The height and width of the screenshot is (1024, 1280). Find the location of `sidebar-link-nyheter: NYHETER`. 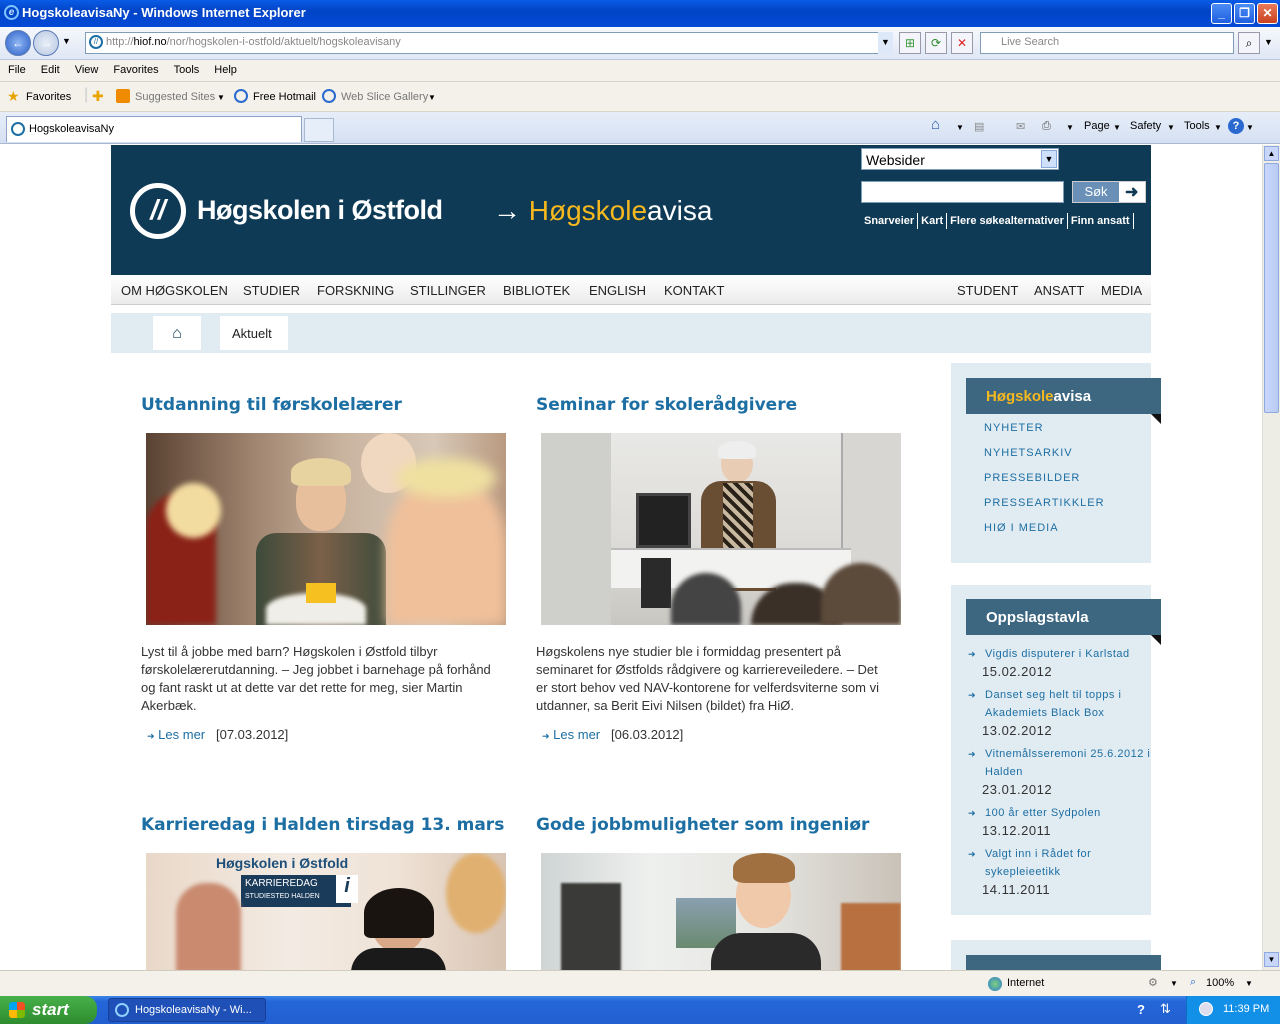

sidebar-link-nyheter: NYHETER is located at coordinates (1072, 434).